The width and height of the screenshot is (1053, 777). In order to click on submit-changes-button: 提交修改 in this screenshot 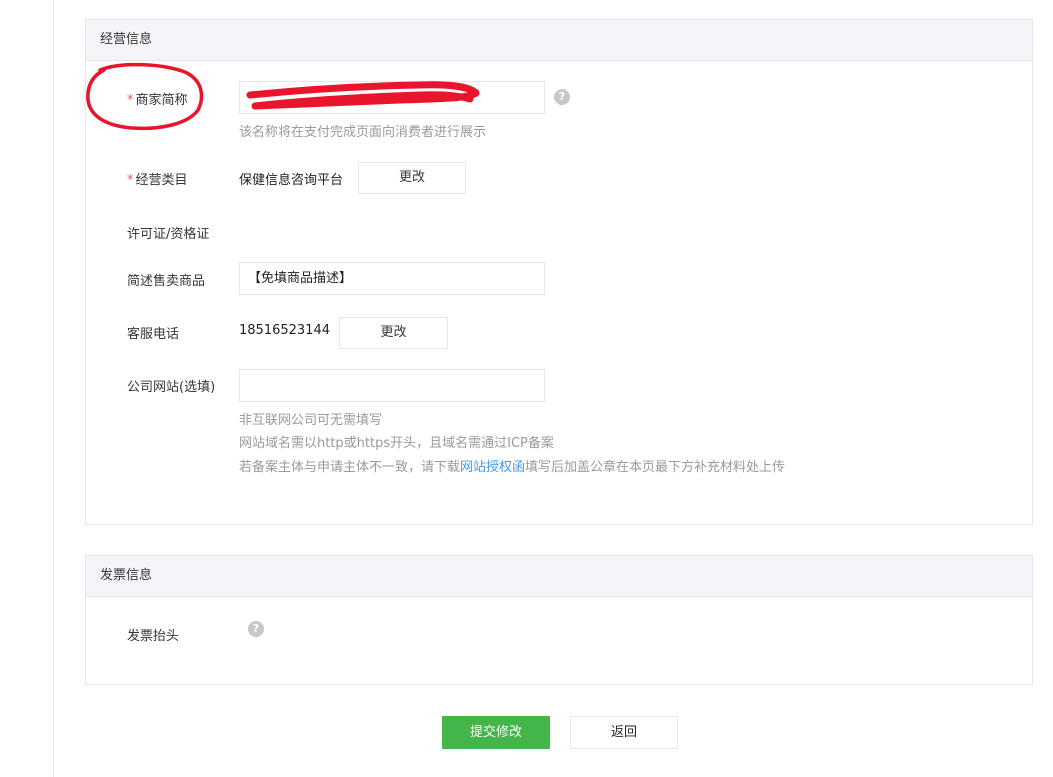, I will do `click(496, 732)`.